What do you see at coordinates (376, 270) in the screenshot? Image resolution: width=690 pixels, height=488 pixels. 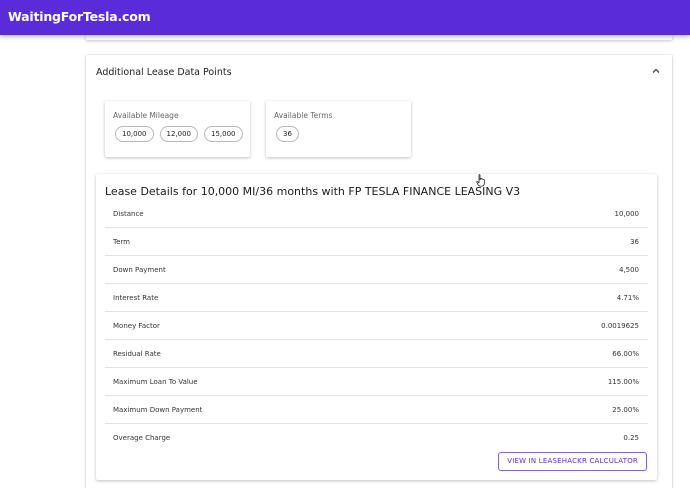 I see `table-row: Down Payment 4,500` at bounding box center [376, 270].